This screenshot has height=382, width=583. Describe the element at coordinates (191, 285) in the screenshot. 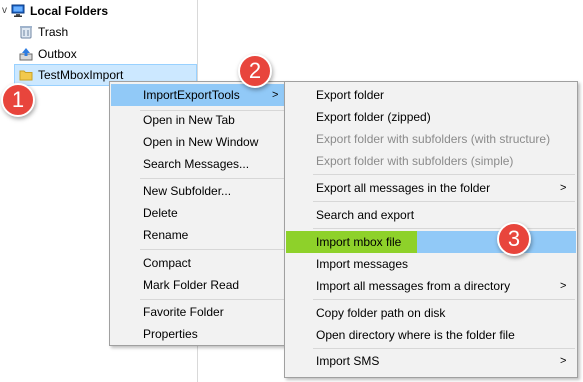

I see `menu-item-label: Mark Folder Read` at that location.